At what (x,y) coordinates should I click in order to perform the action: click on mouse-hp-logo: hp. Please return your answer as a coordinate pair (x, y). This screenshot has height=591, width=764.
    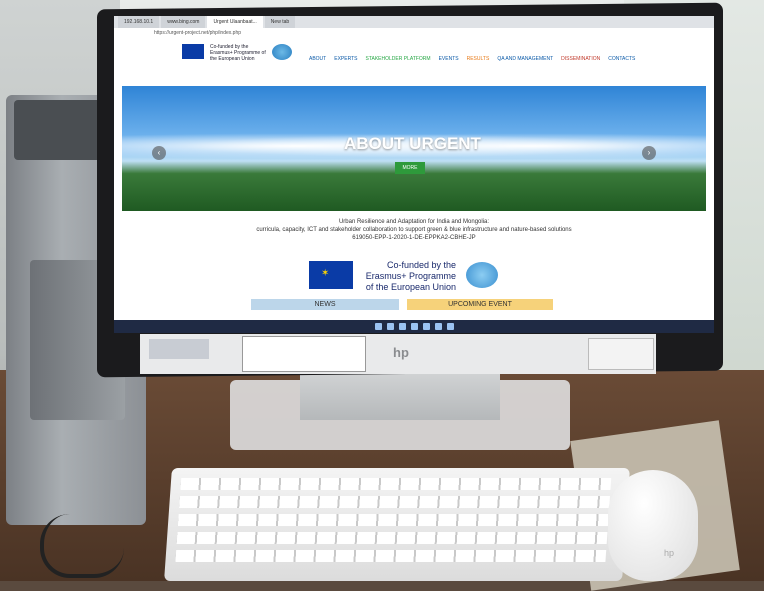
    Looking at the image, I should click on (669, 553).